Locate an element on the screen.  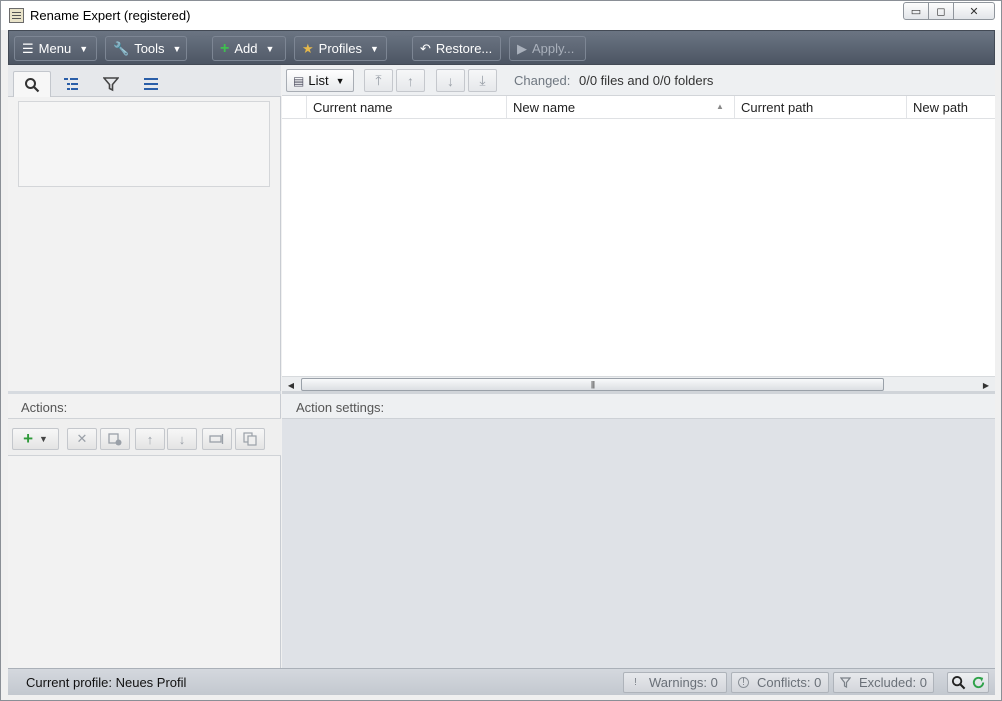
tab-search is located at coordinates (32, 84).